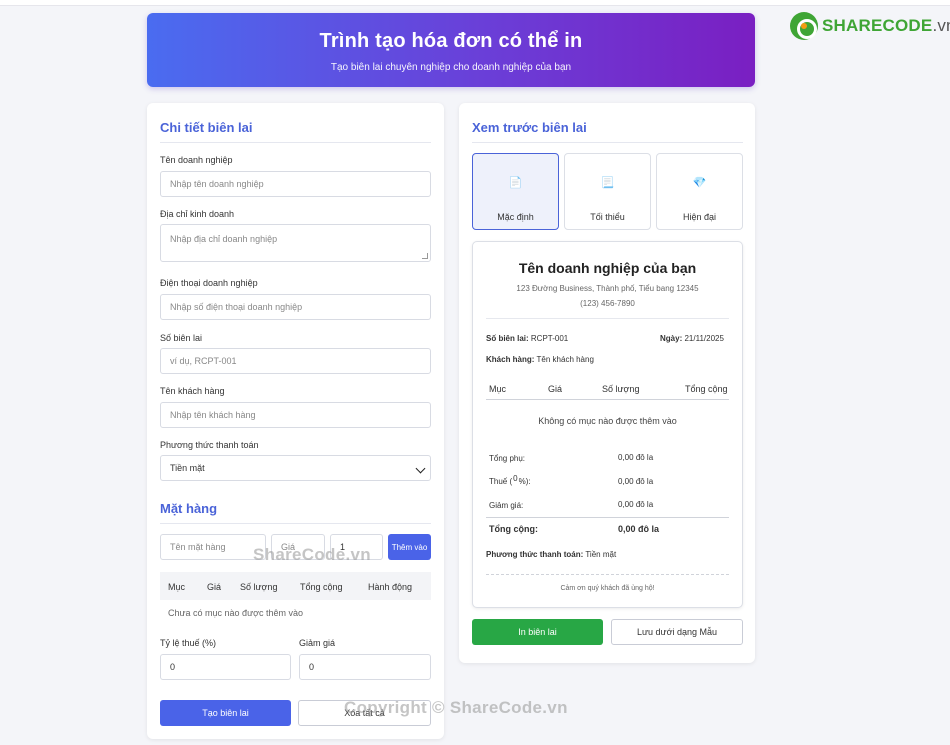 Image resolution: width=950 pixels, height=745 pixels. I want to click on tax-line-label: Thuế (0%):, so click(510, 480).